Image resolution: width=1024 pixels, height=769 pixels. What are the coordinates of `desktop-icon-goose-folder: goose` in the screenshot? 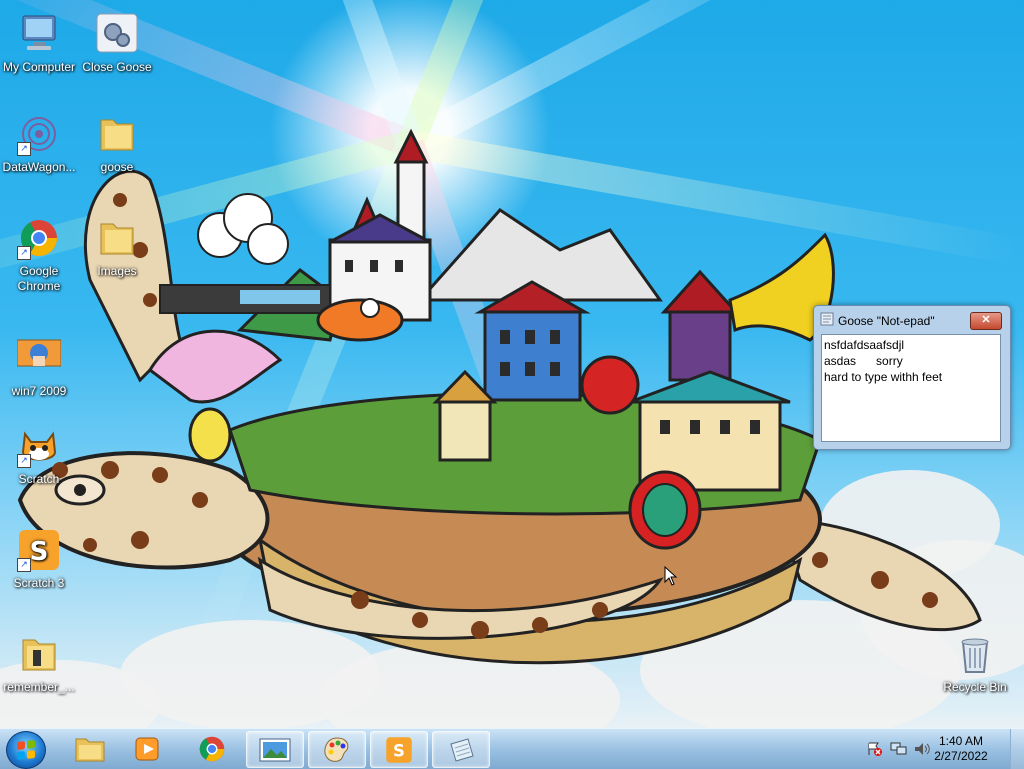 It's located at (117, 143).